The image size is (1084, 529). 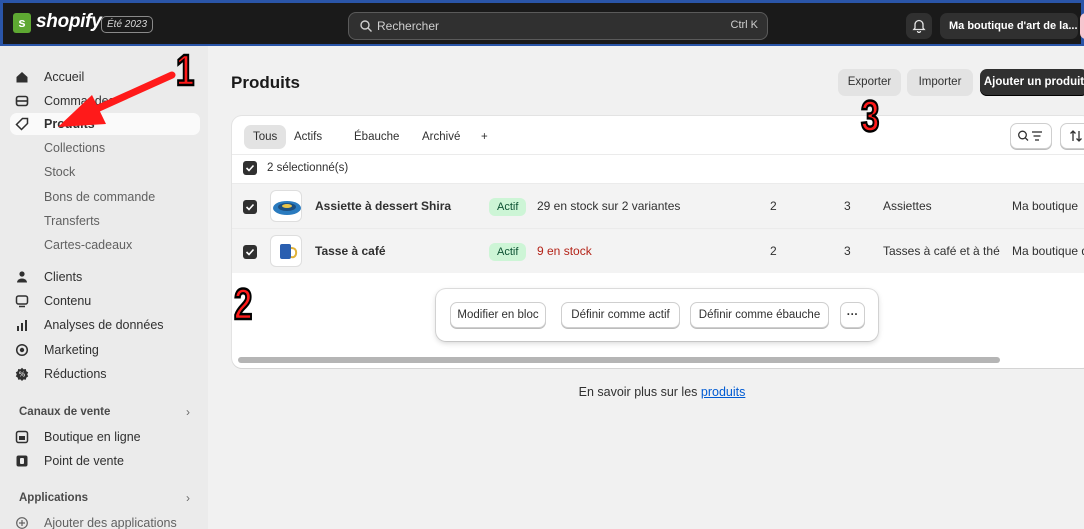 What do you see at coordinates (870, 117) in the screenshot?
I see `annotation-number-3: 3` at bounding box center [870, 117].